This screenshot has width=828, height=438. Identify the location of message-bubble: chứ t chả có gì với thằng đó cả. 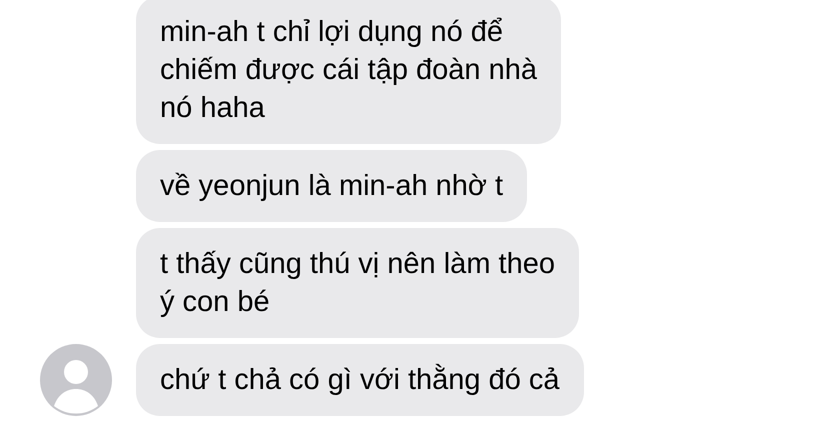
(360, 380).